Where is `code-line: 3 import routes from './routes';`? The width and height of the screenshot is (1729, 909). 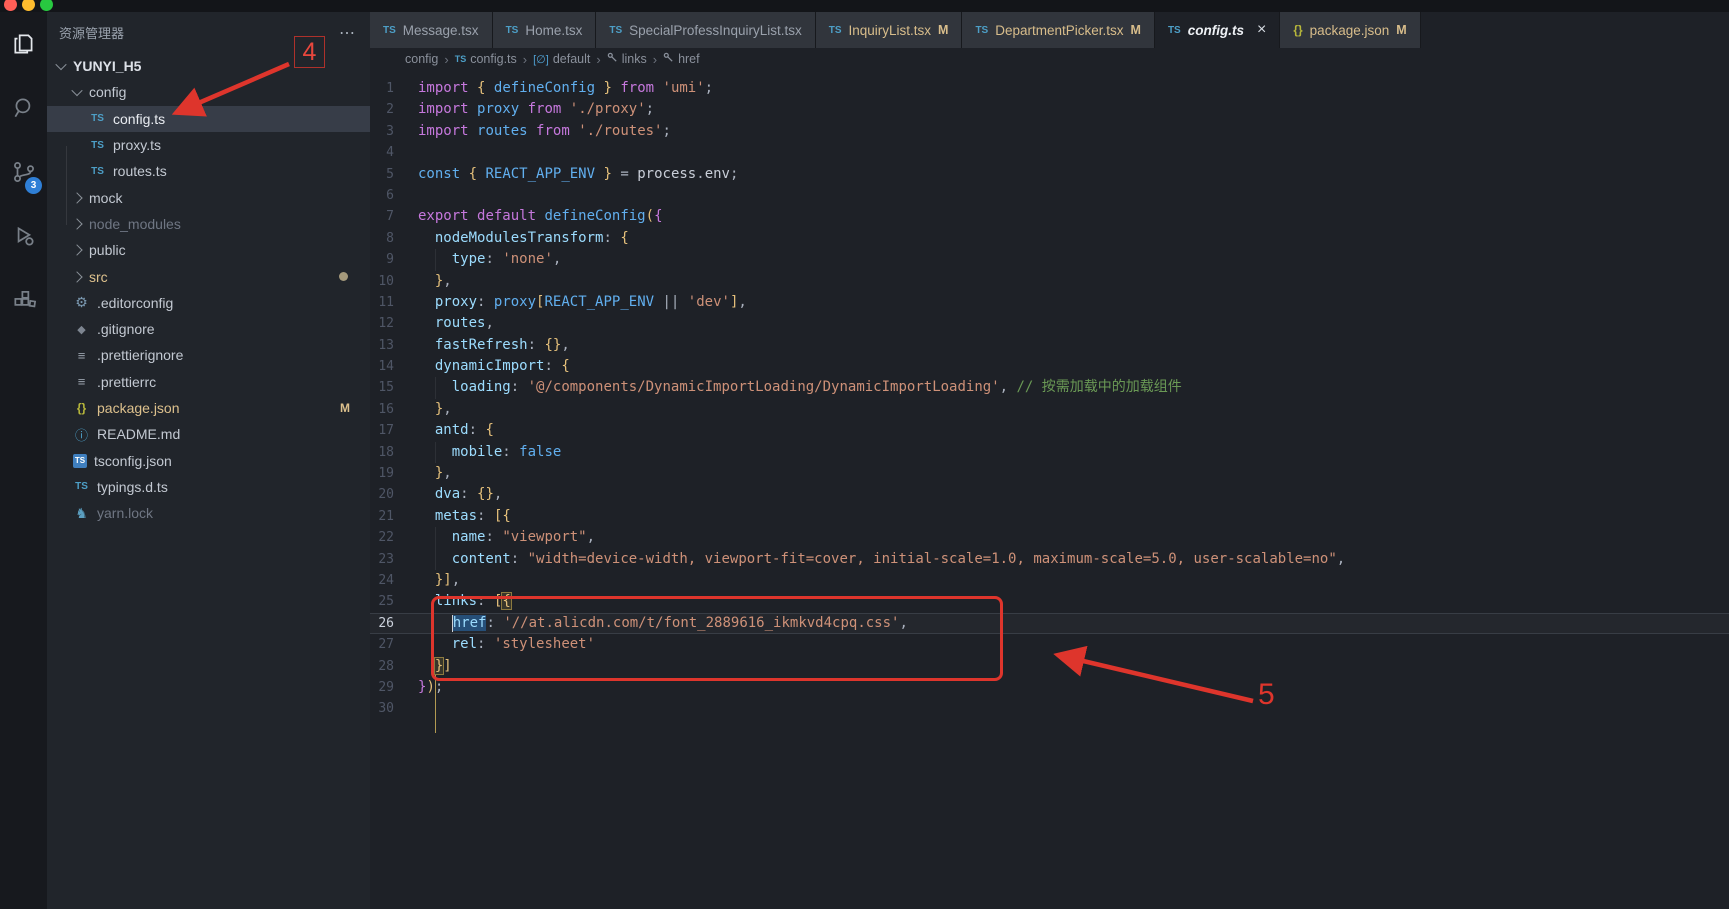
code-line: 3 import routes from './routes'; is located at coordinates (1049, 131).